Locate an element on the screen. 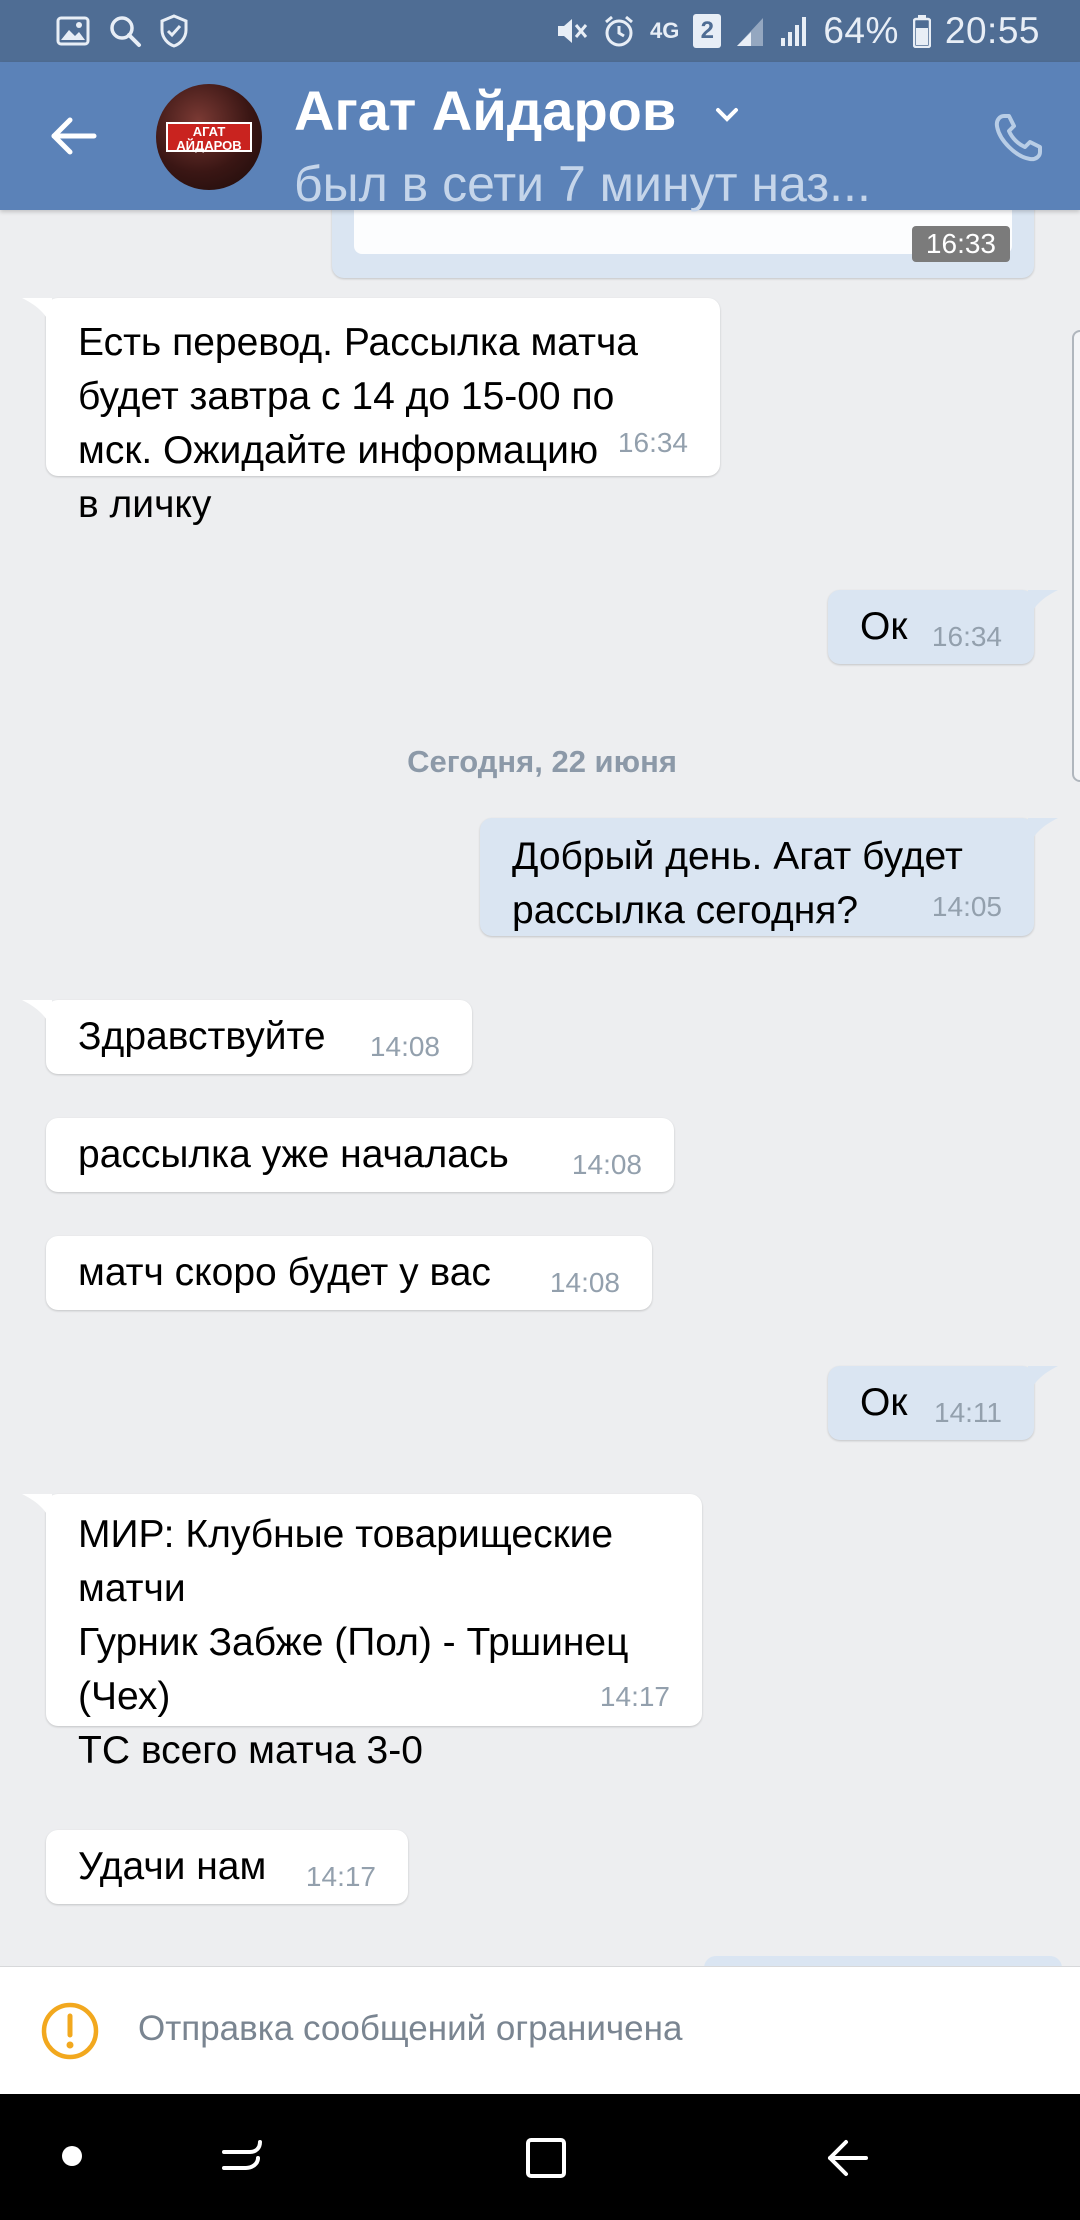 This screenshot has width=1080, height=2220. recent-apps-button is located at coordinates (244, 2158).